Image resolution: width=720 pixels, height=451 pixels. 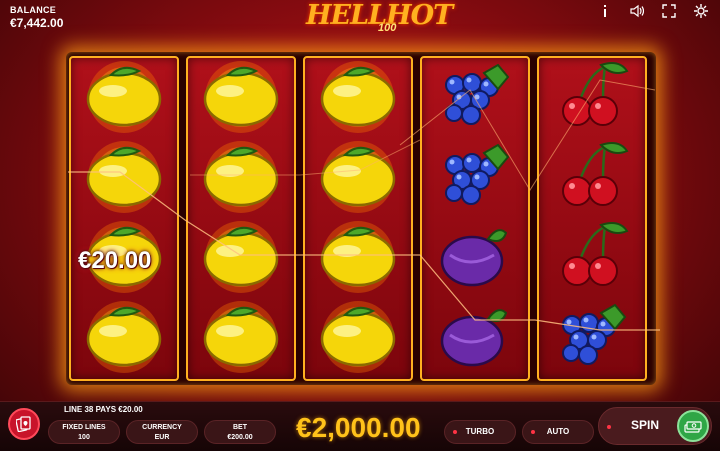 I want to click on top-icons, so click(x=653, y=11).